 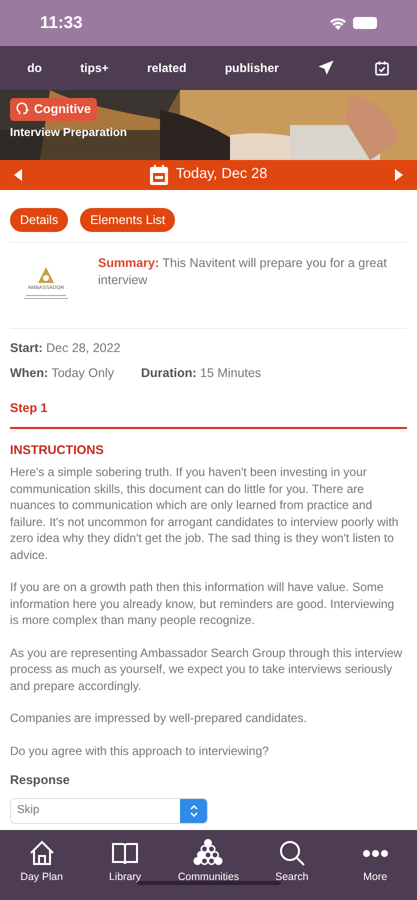 What do you see at coordinates (128, 220) in the screenshot?
I see `section-button: Elements List` at bounding box center [128, 220].